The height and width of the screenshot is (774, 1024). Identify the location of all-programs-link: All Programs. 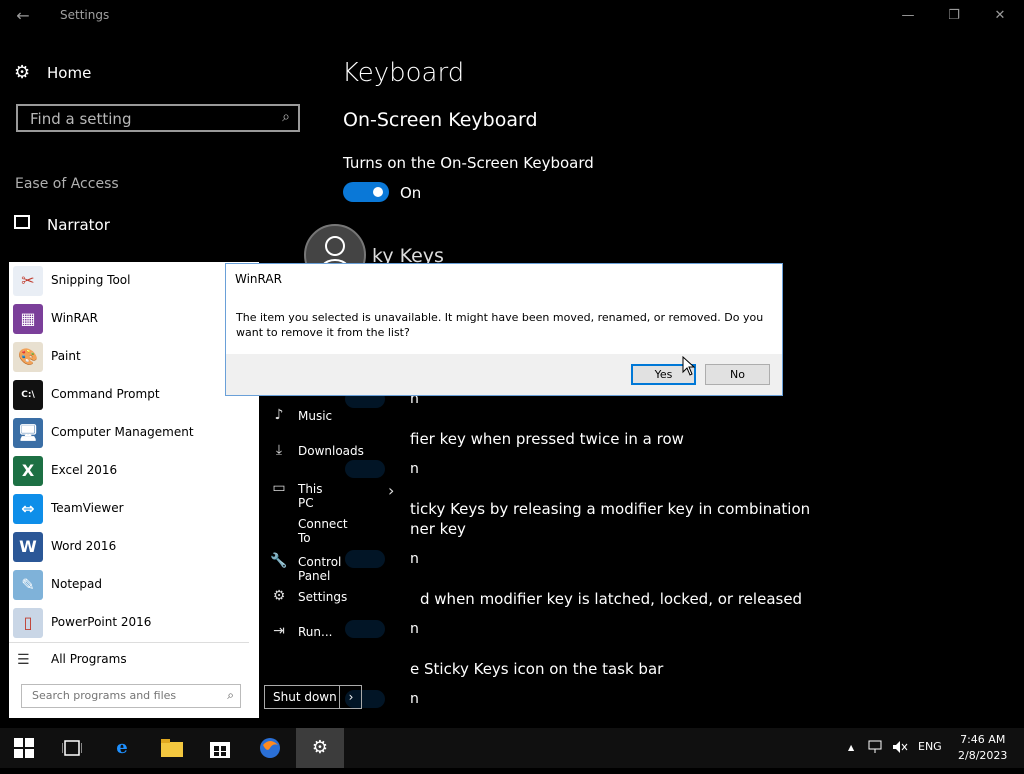
(89, 659).